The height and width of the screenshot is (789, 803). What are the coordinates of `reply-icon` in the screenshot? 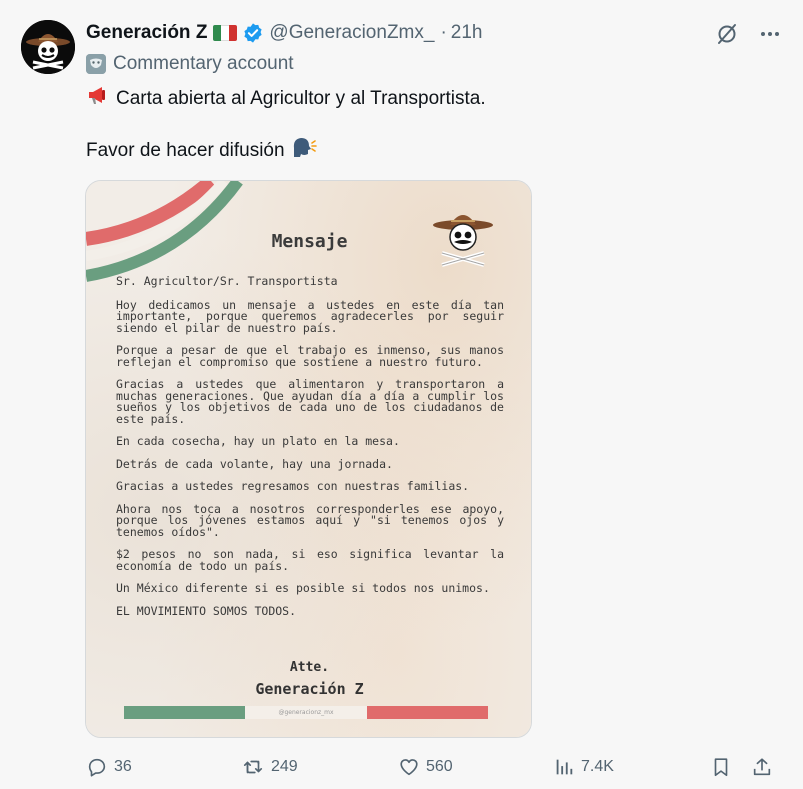 It's located at (97, 767).